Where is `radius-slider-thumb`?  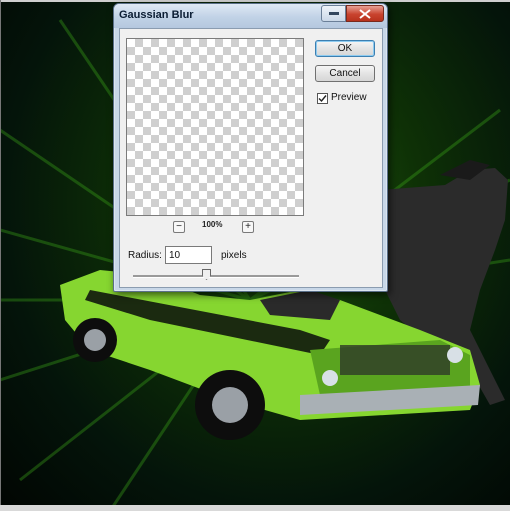 radius-slider-thumb is located at coordinates (207, 274).